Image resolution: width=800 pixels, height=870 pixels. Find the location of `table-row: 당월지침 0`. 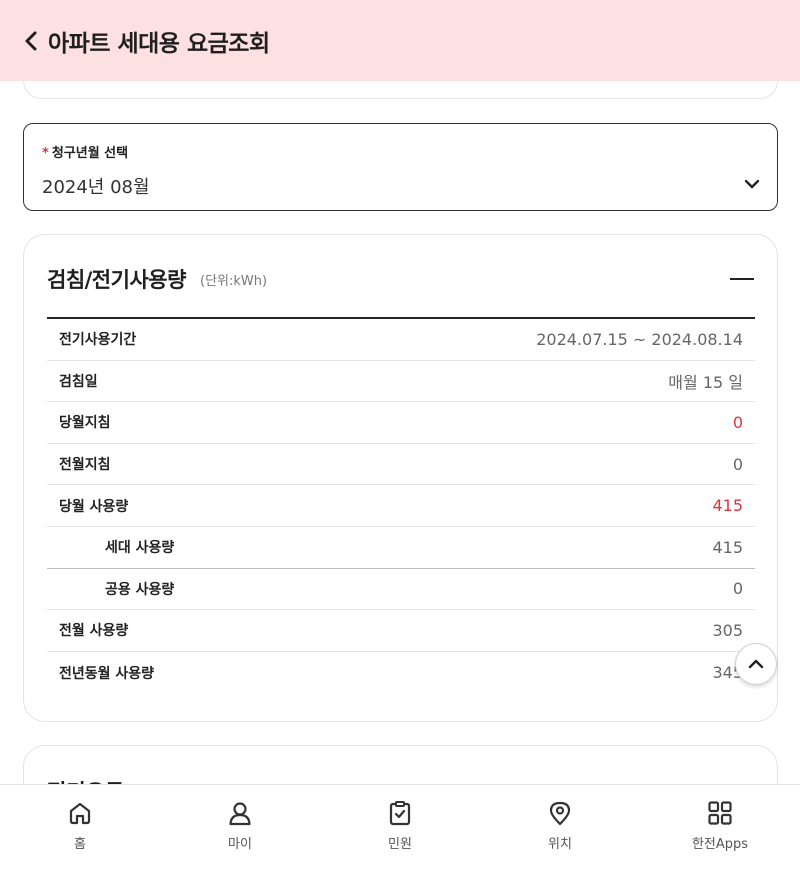

table-row: 당월지침 0 is located at coordinates (401, 423).